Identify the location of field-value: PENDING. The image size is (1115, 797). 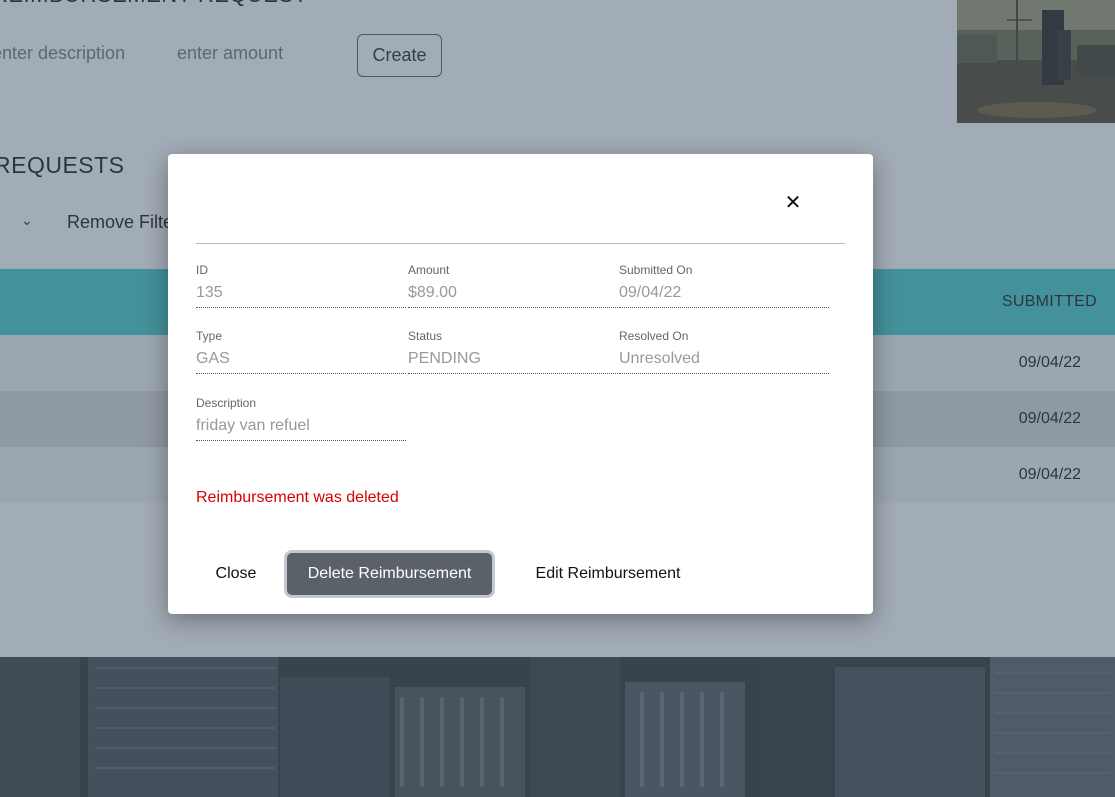
(513, 362).